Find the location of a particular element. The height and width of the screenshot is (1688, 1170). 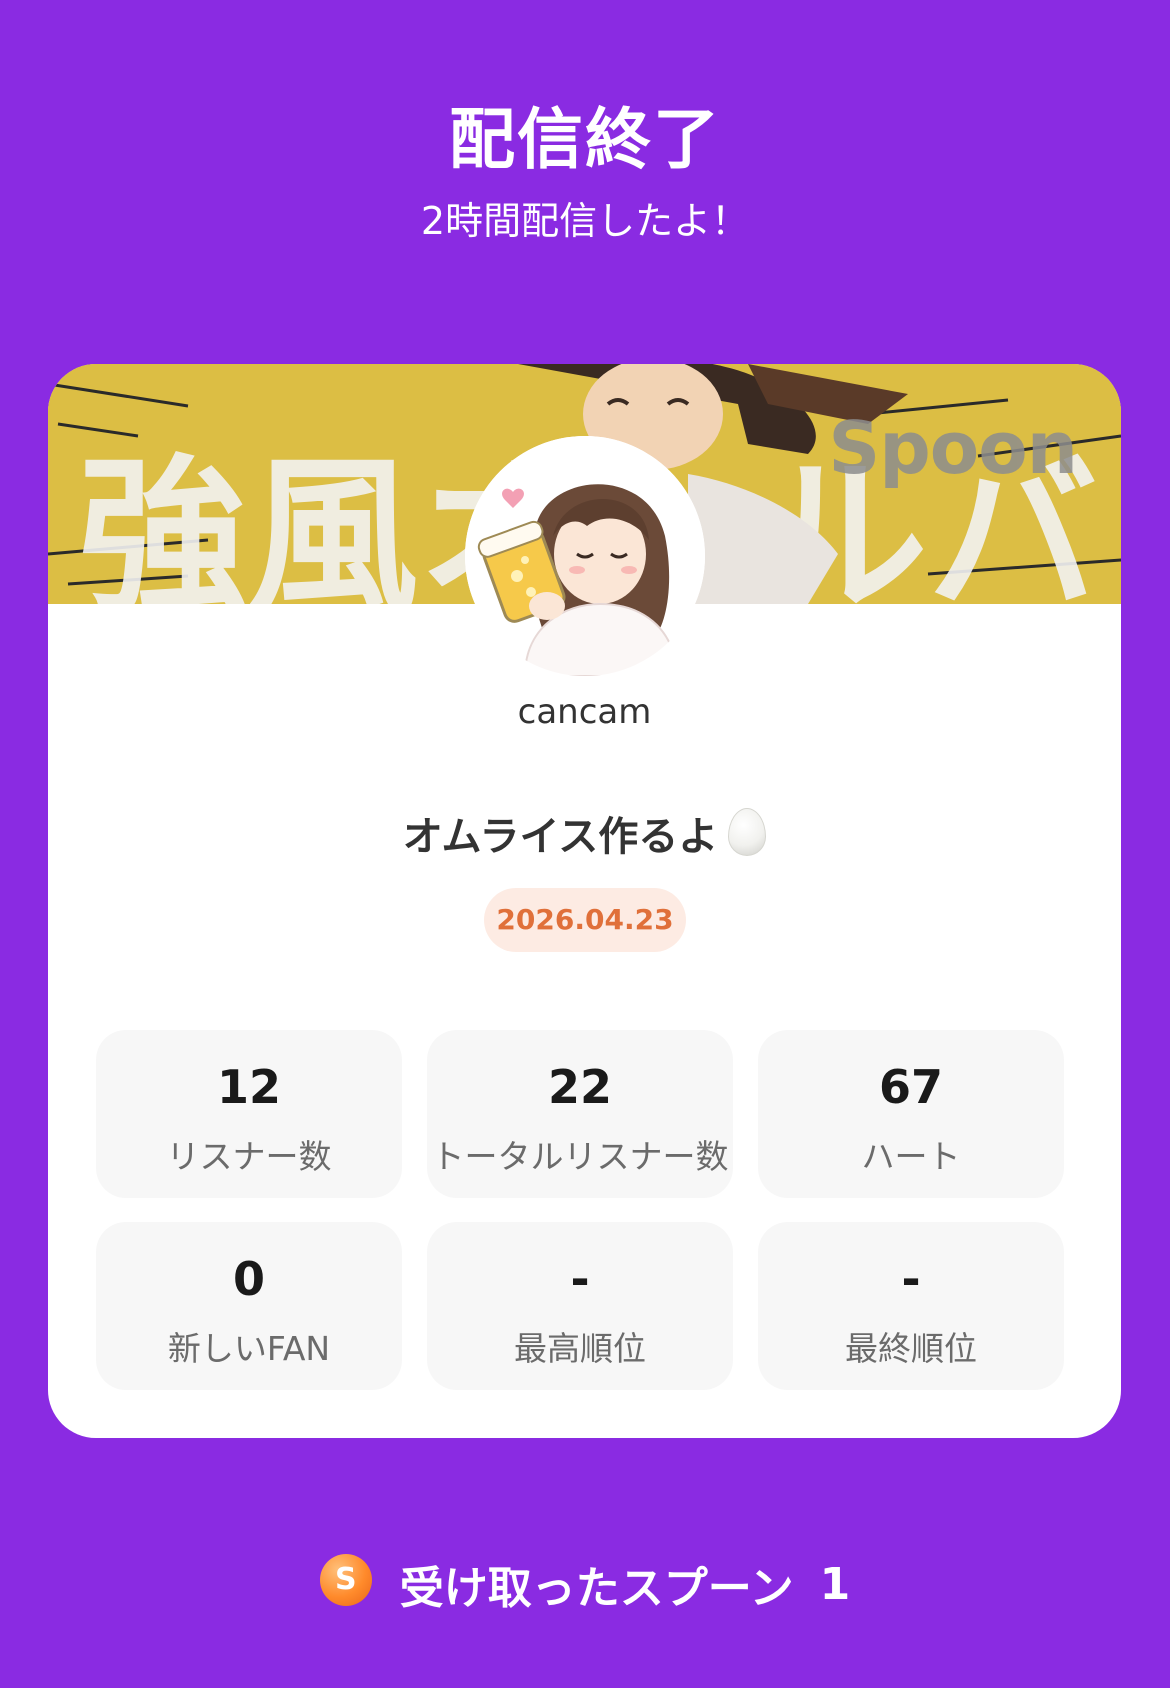

stat-value: 22 is located at coordinates (579, 1087).